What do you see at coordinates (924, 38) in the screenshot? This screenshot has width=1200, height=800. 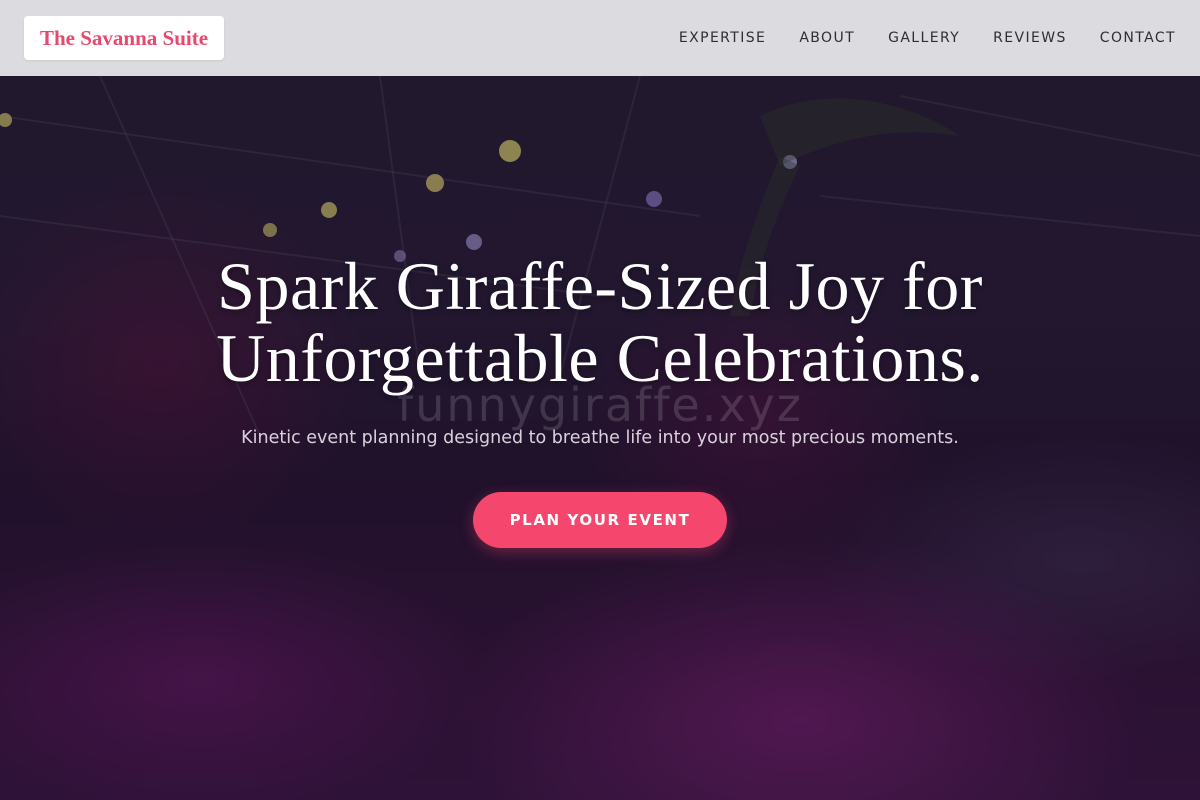 I see `nav-link-gallery: GALLERY` at bounding box center [924, 38].